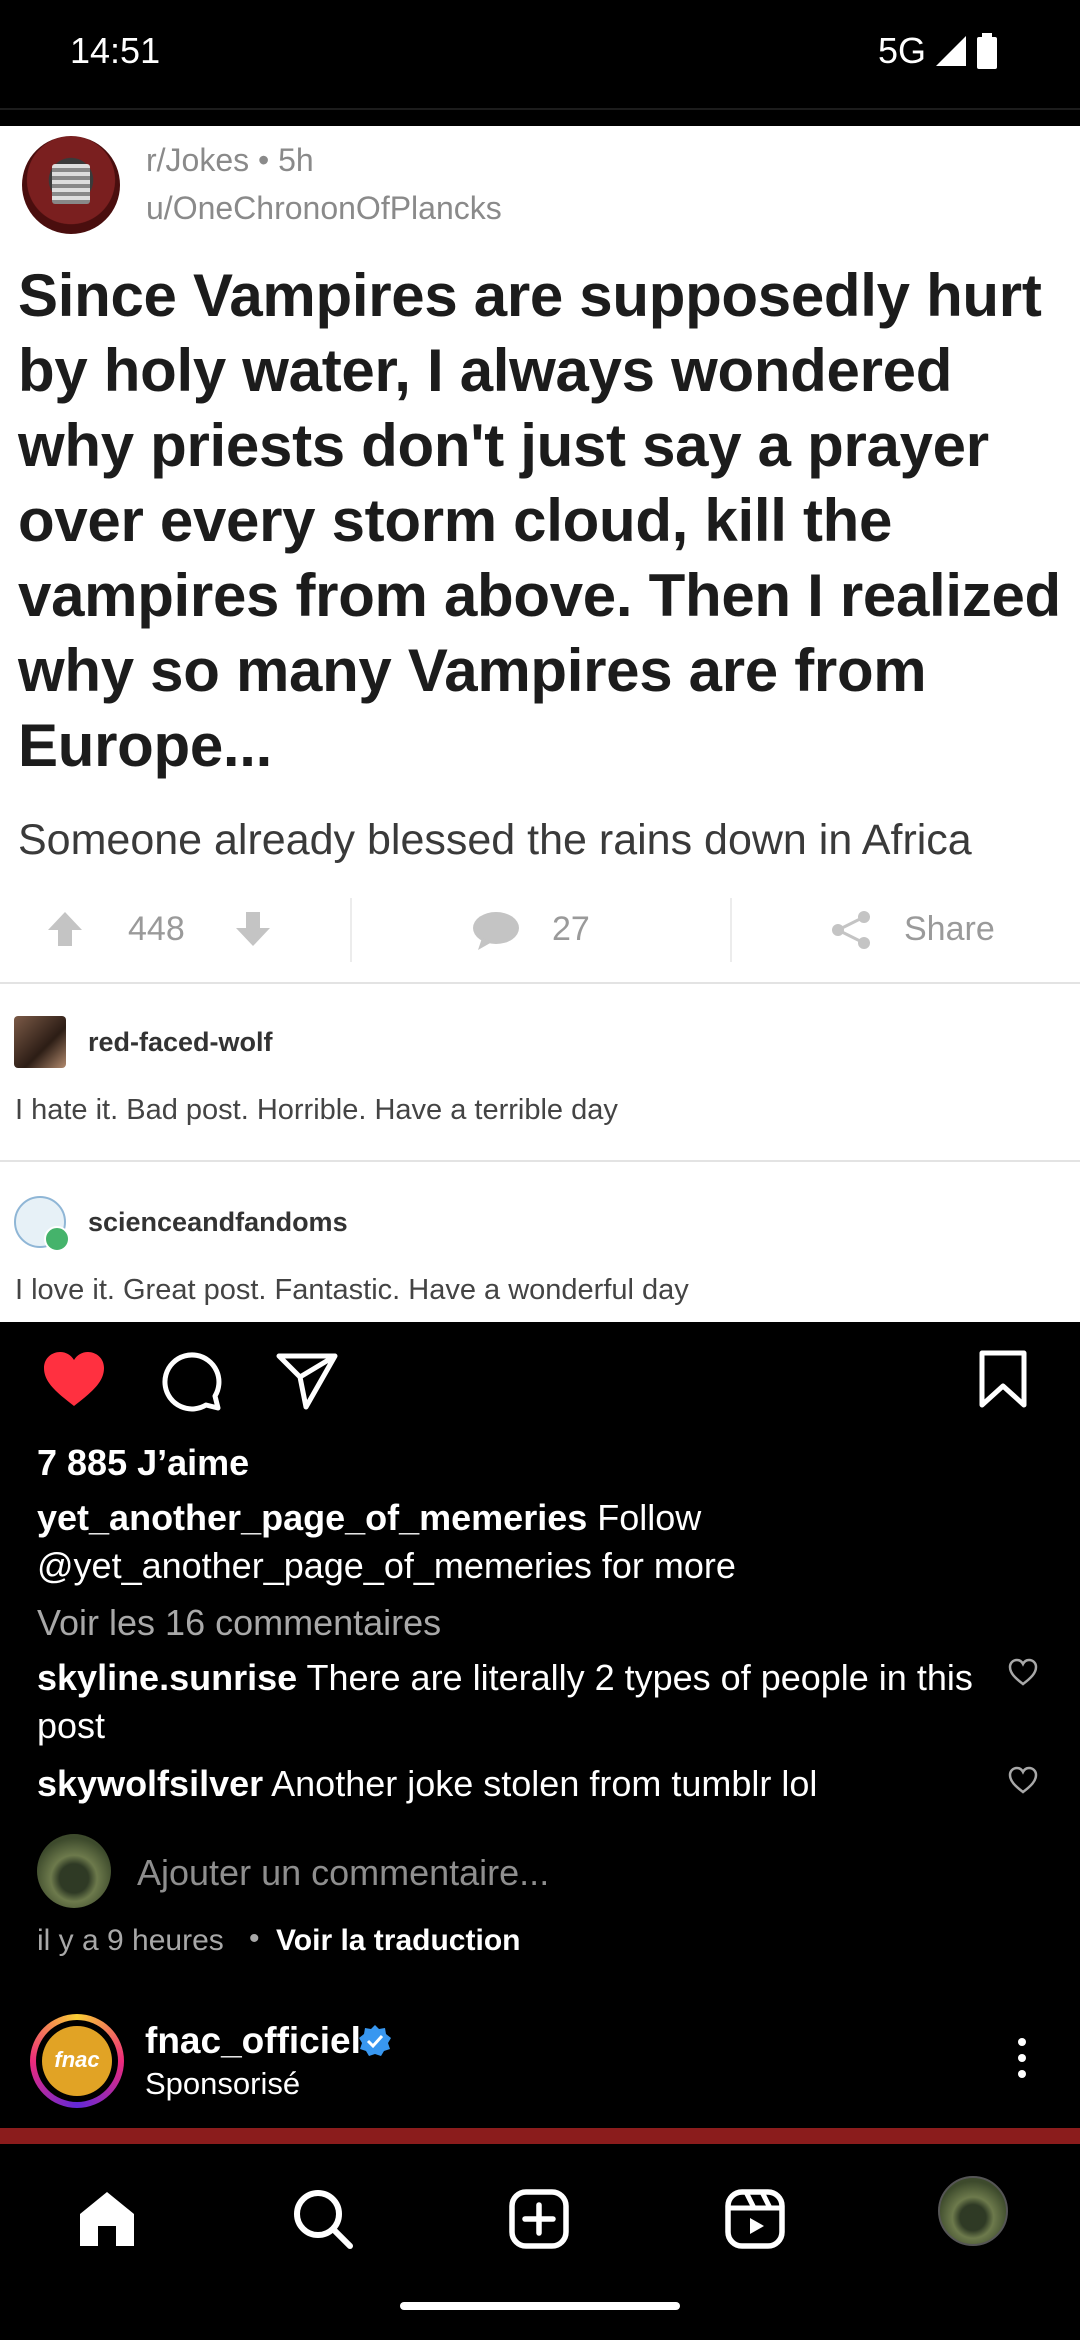 The width and height of the screenshot is (1080, 2340). What do you see at coordinates (143, 1463) in the screenshot?
I see `like-count: 7 885 J’aime` at bounding box center [143, 1463].